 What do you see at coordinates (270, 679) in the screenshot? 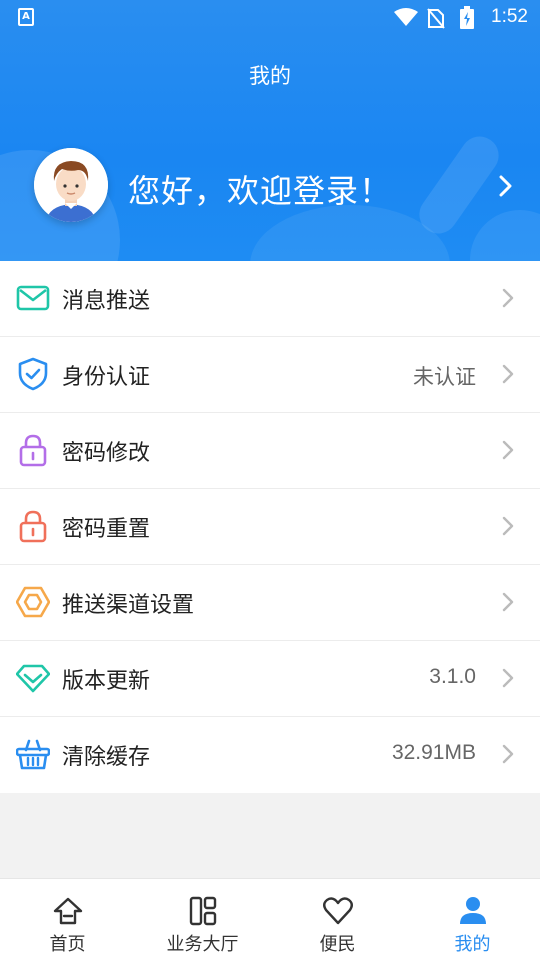
I see `menu-item-version-update: 版本更新 3.1.0` at bounding box center [270, 679].